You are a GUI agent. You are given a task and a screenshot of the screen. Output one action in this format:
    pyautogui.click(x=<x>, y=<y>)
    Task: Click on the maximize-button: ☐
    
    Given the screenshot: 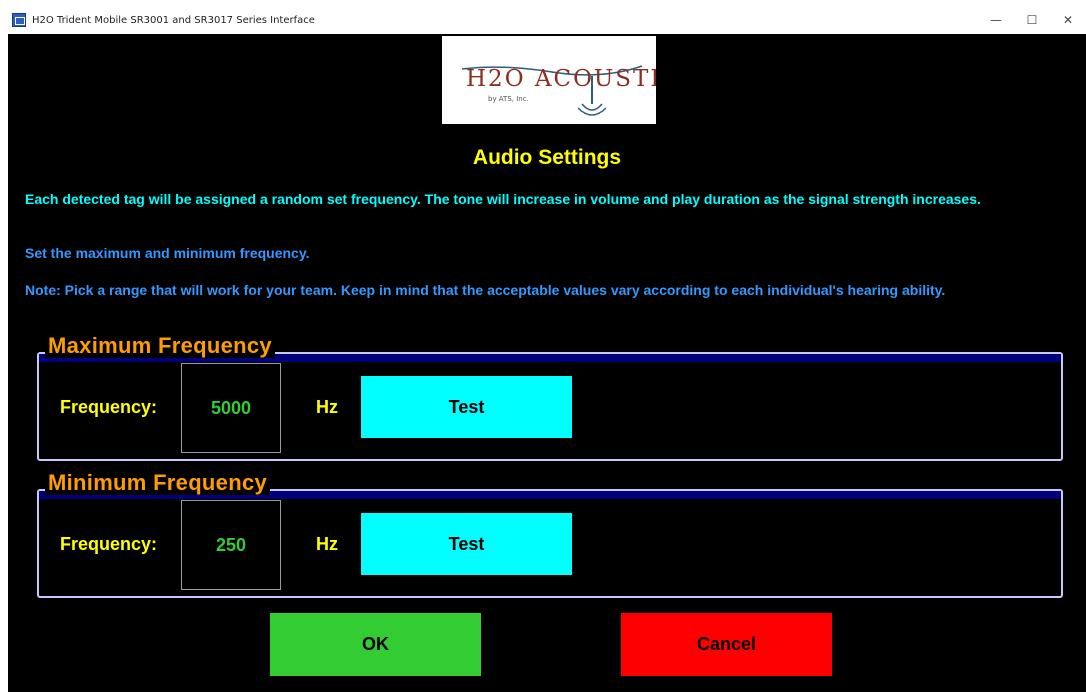 What is the action you would take?
    pyautogui.click(x=1032, y=20)
    